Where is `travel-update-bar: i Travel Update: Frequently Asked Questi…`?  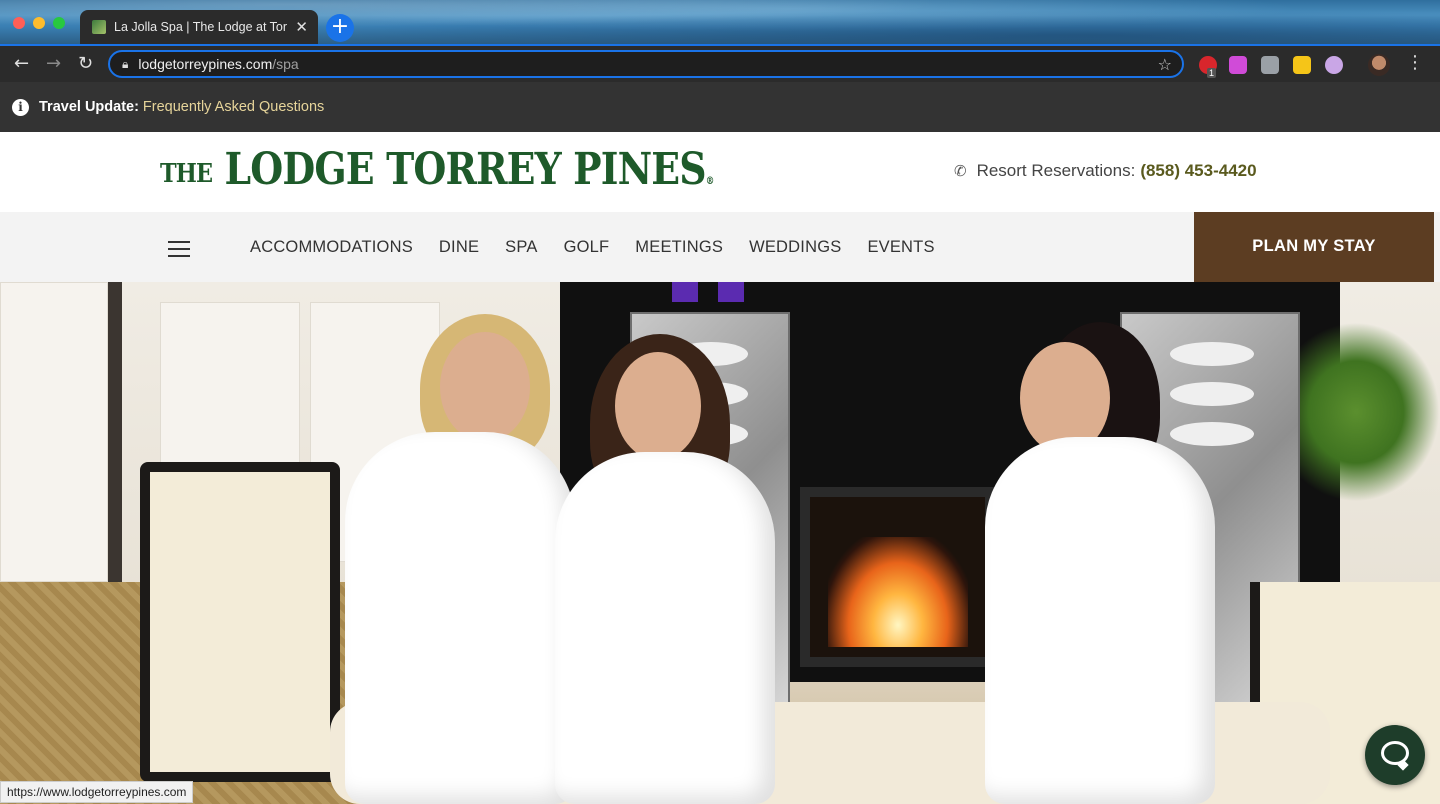 travel-update-bar: i Travel Update: Frequently Asked Questi… is located at coordinates (720, 107).